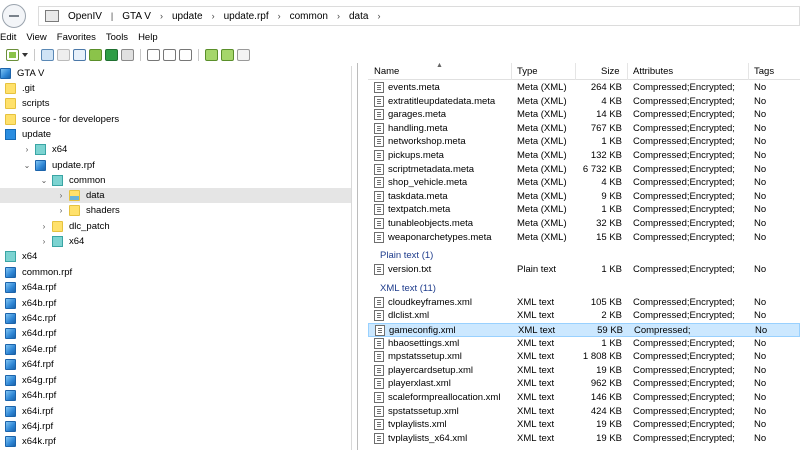 This screenshot has width=800, height=450. Describe the element at coordinates (175, 73) in the screenshot. I see `tree-item: GTA V` at that location.